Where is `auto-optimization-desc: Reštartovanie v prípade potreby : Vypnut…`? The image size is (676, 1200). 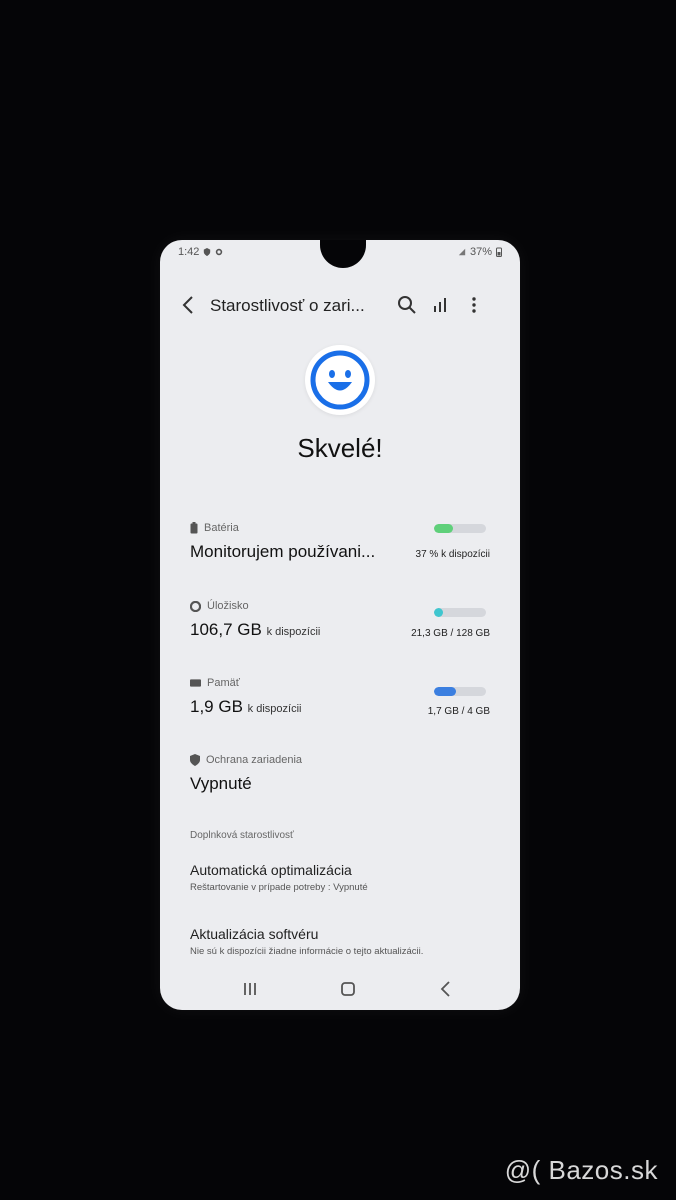 auto-optimization-desc: Reštartovanie v prípade potreby : Vypnut… is located at coordinates (279, 887).